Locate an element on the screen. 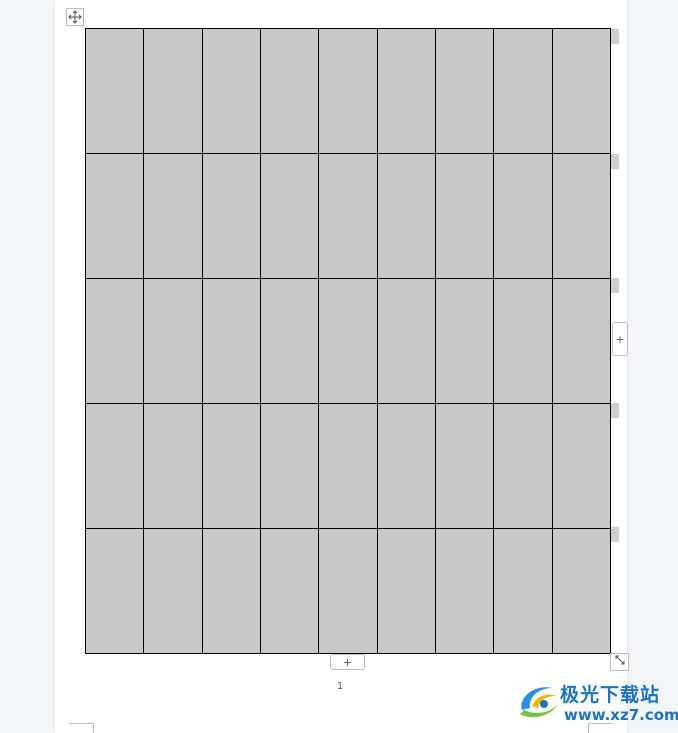 Image resolution: width=678 pixels, height=733 pixels. watermark-title: 极光下载站 is located at coordinates (610, 695).